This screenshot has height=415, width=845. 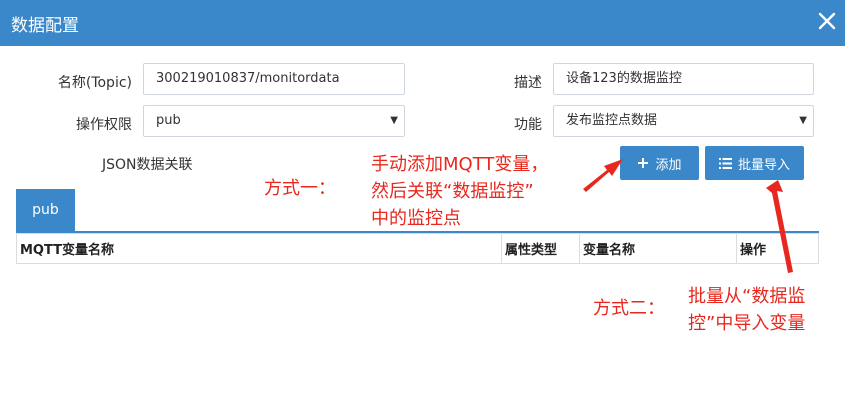 What do you see at coordinates (603, 175) in the screenshot?
I see `arrow-to-add-icon` at bounding box center [603, 175].